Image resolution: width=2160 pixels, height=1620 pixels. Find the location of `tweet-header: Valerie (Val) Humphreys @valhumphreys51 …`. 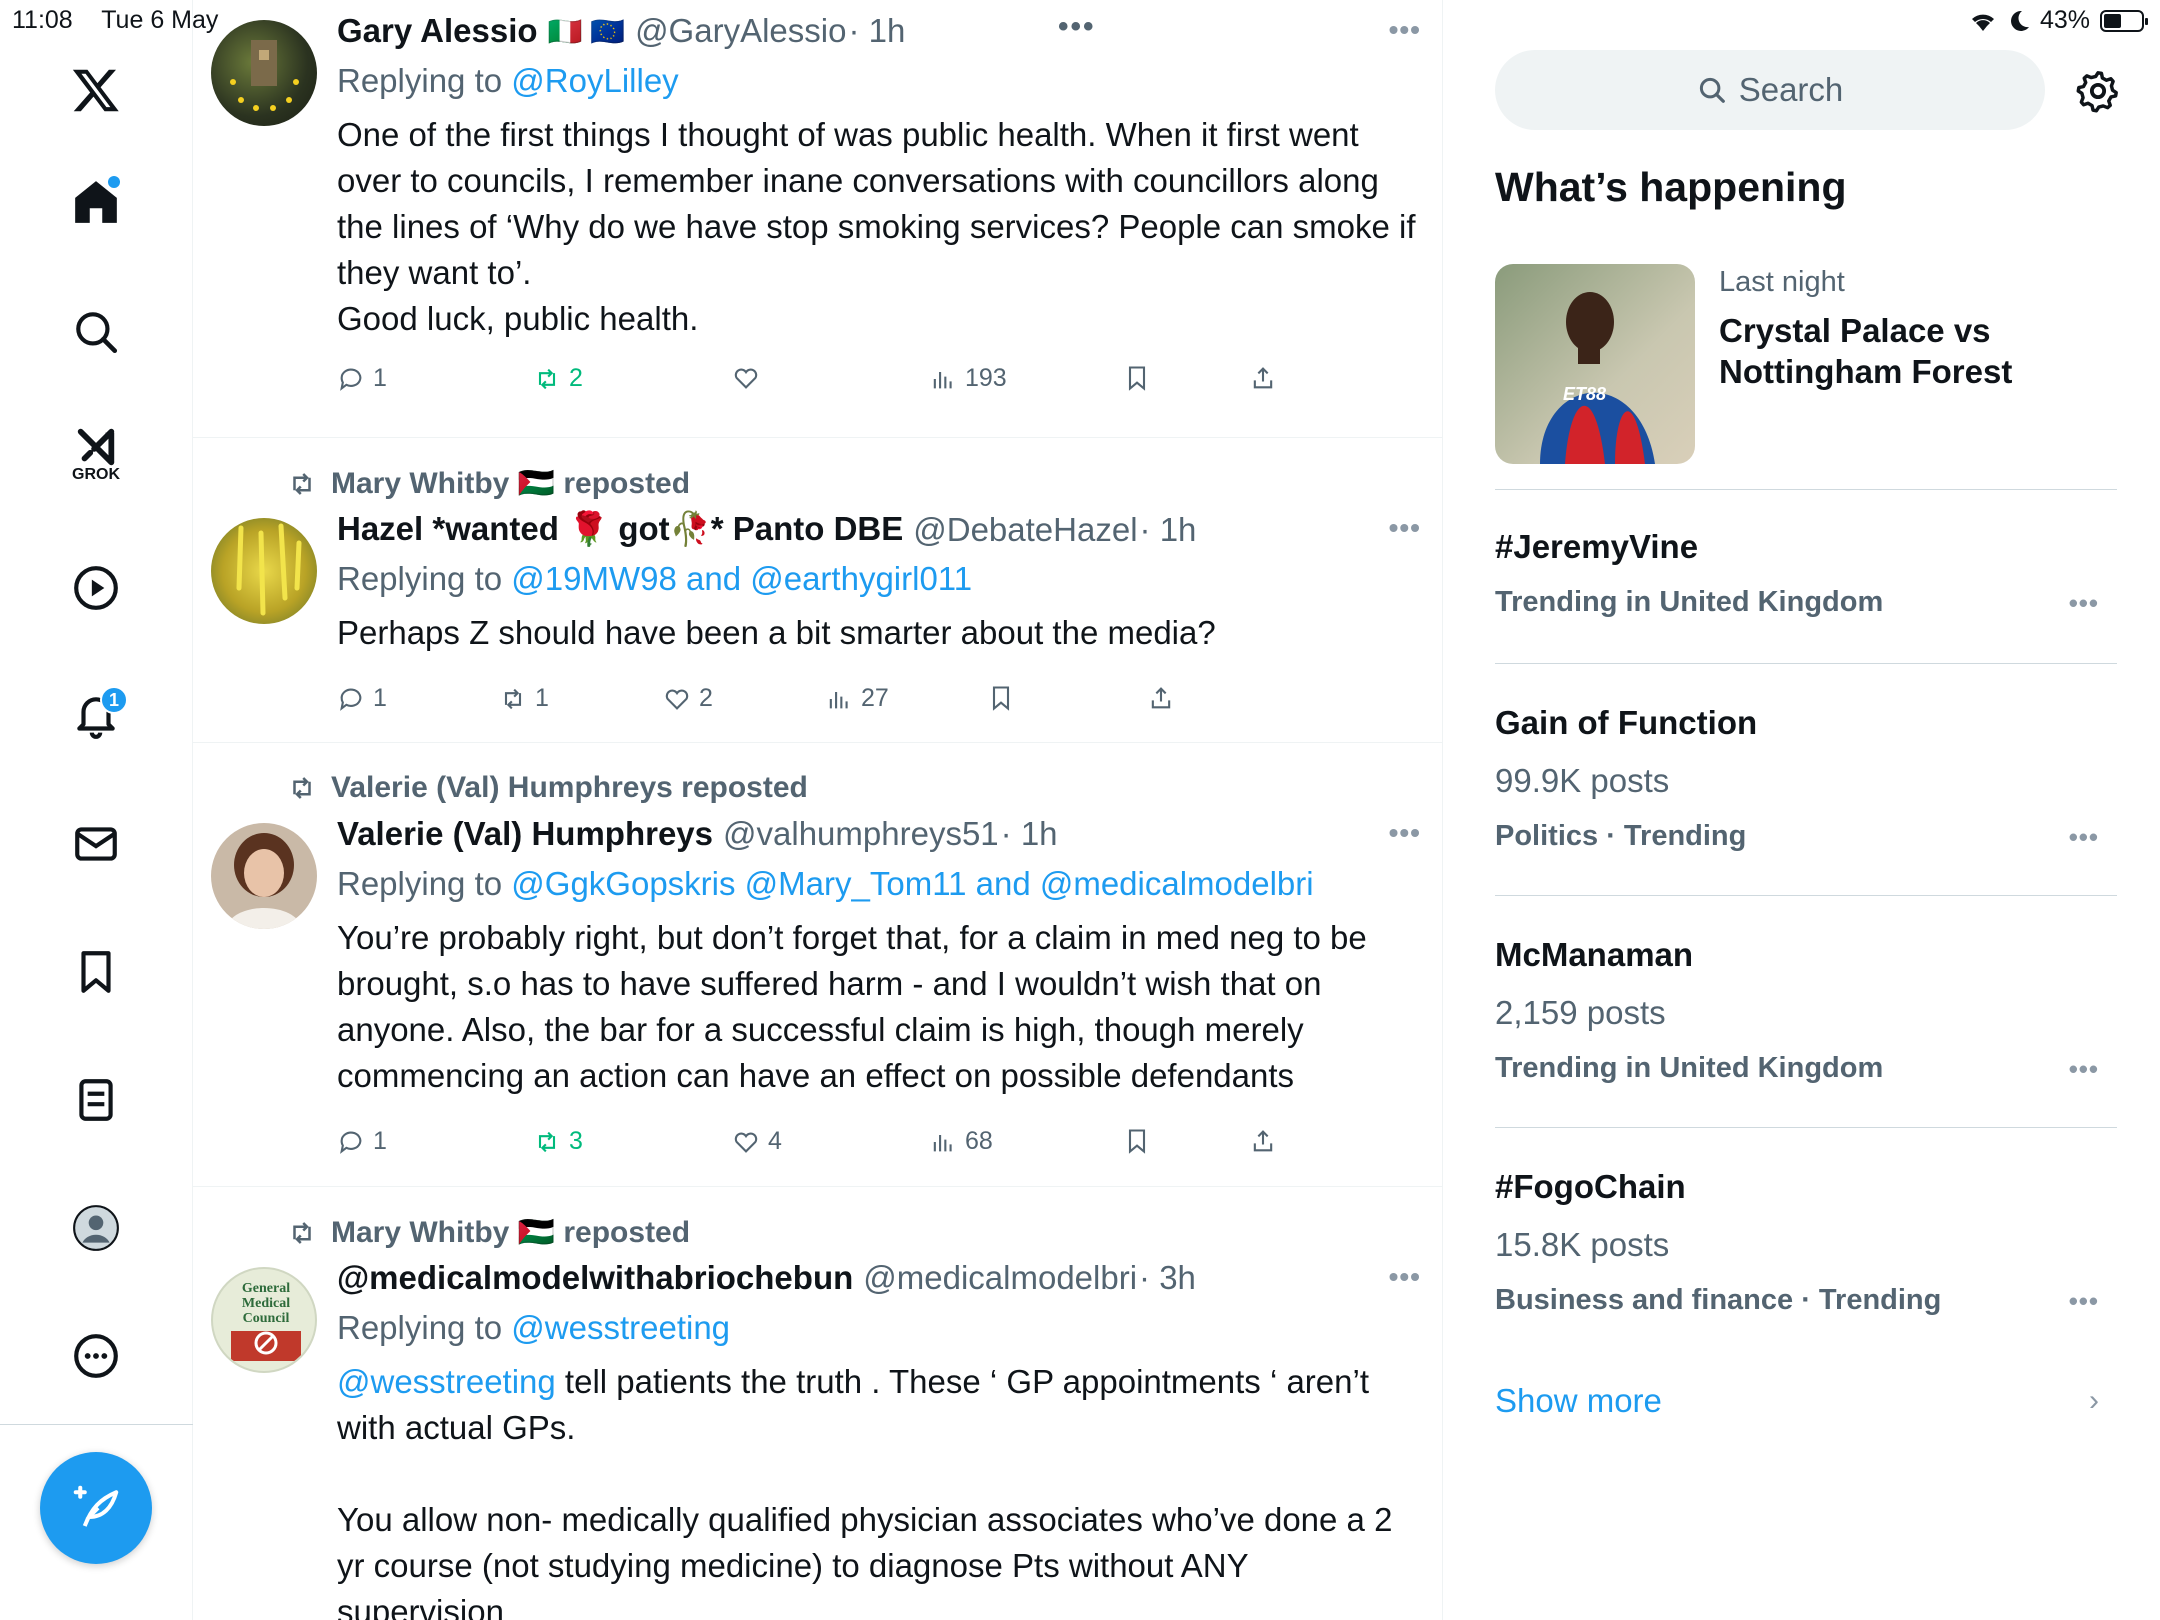

tweet-header: Valerie (Val) Humphreys @valhumphreys51 … is located at coordinates (697, 834).